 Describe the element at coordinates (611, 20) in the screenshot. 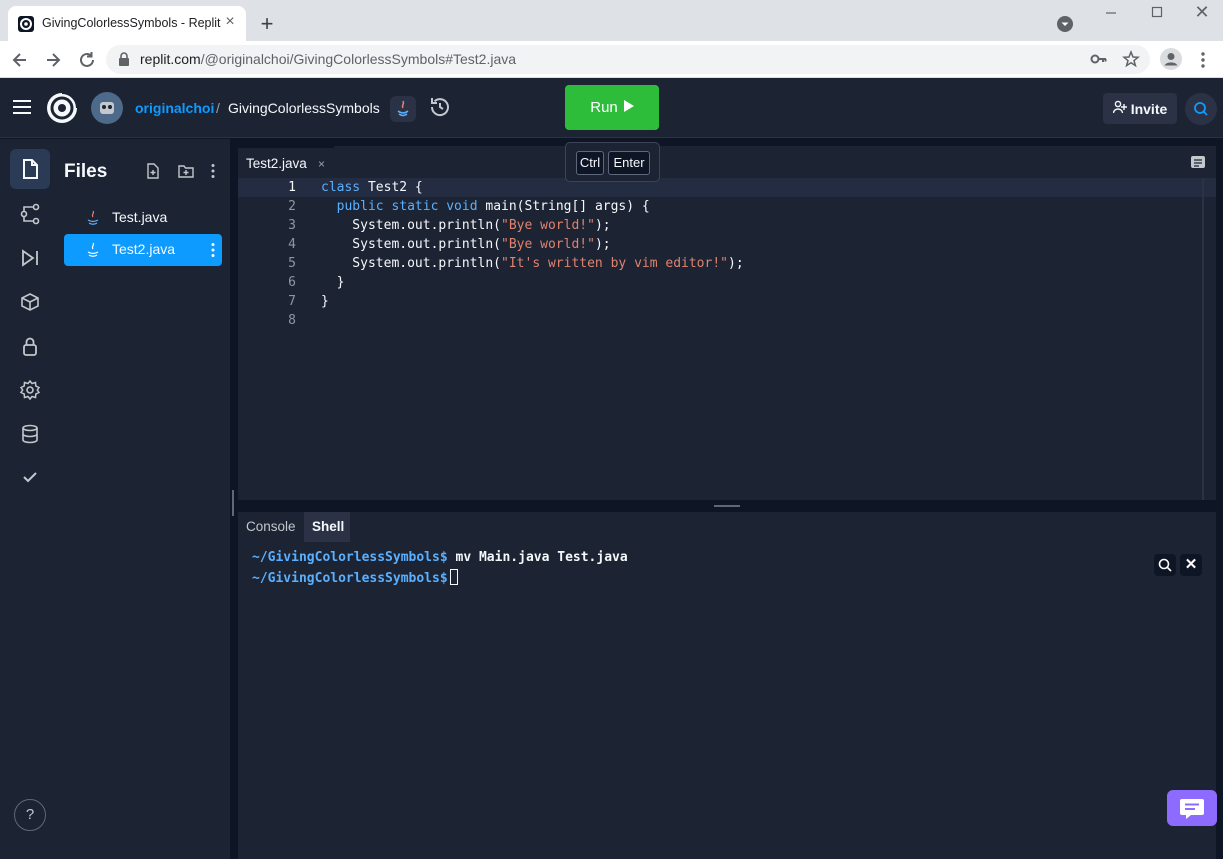

I see `browser-tab-strip: GivingColorlessSymbols - Replit × + ✕` at that location.